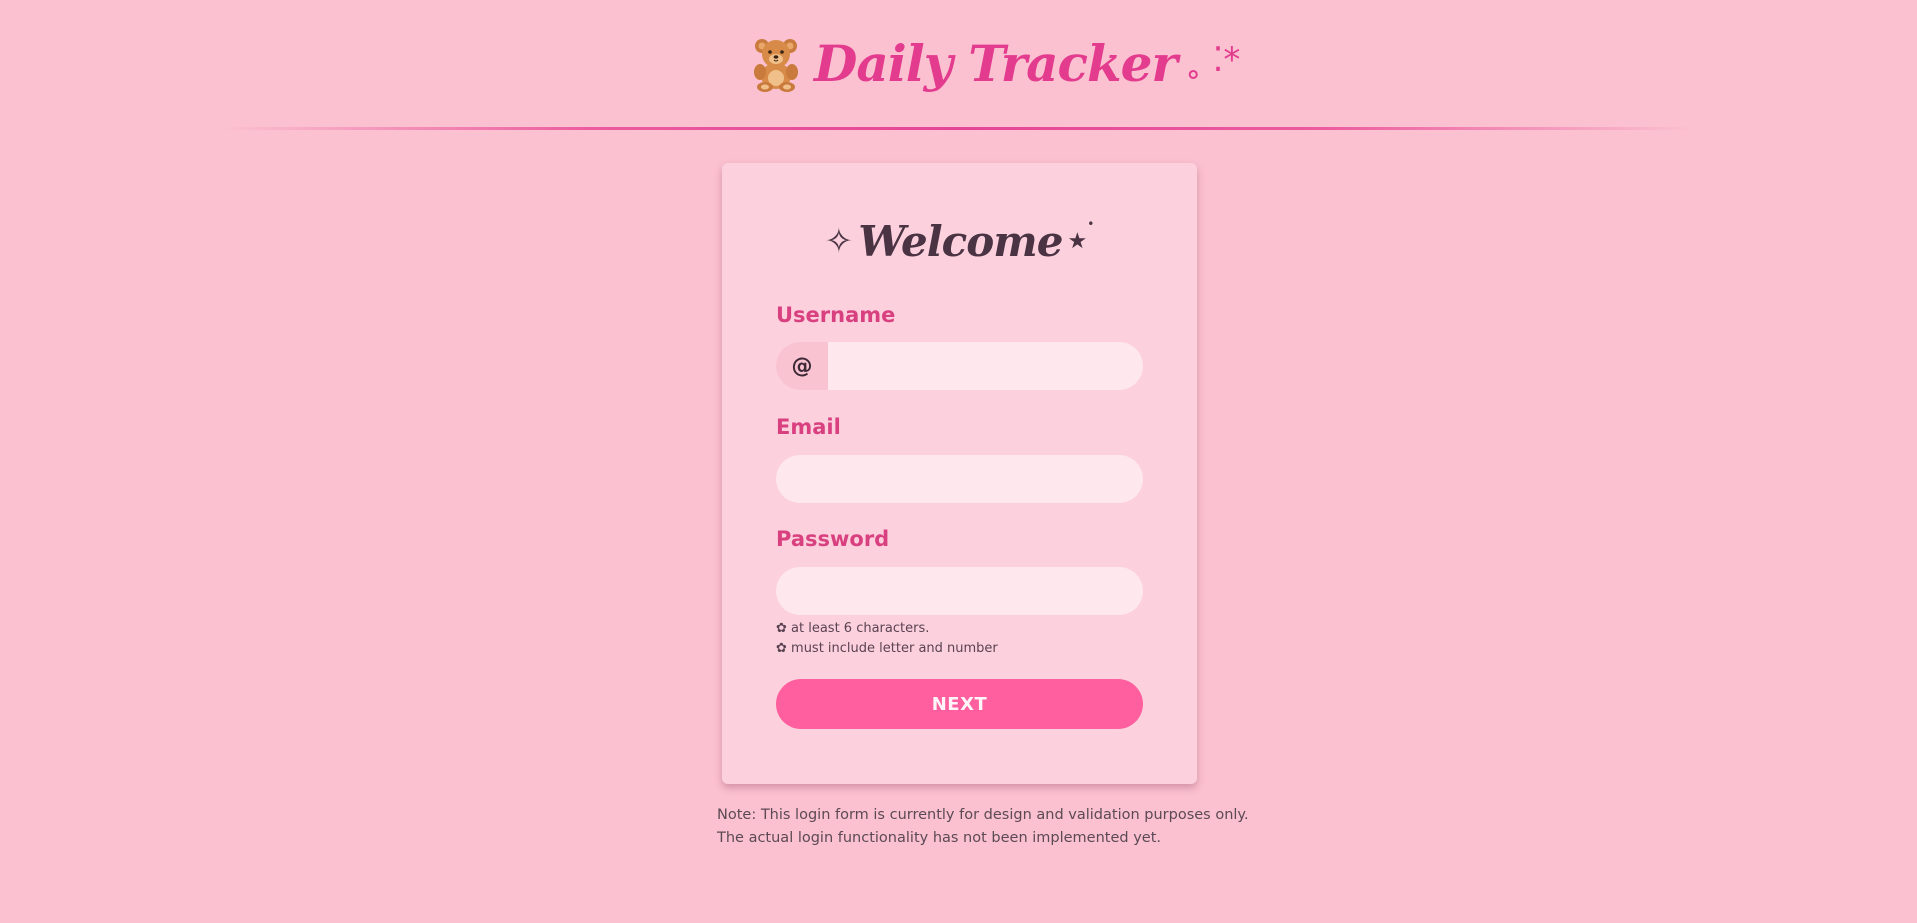 The image size is (1917, 923). I want to click on email-input, so click(959, 479).